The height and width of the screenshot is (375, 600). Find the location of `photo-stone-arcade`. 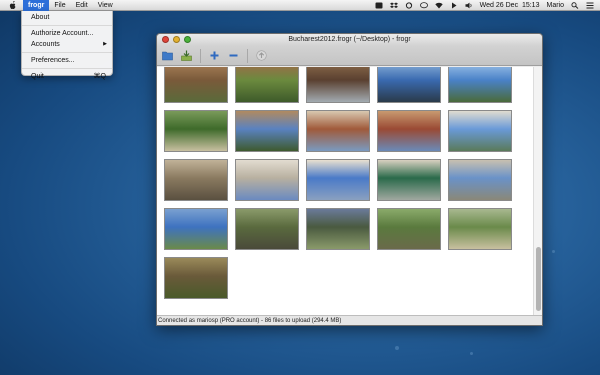

photo-stone-arcade is located at coordinates (196, 180).